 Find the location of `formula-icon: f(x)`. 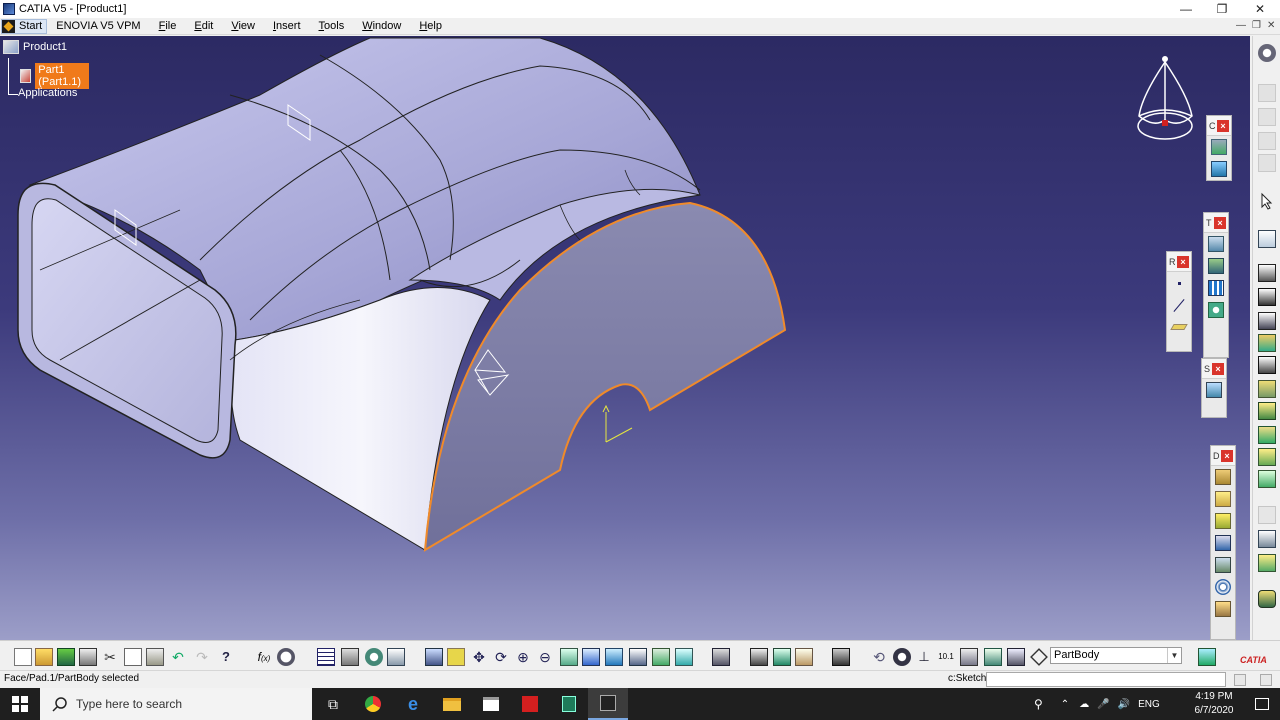

formula-icon: f(x) is located at coordinates (264, 657).